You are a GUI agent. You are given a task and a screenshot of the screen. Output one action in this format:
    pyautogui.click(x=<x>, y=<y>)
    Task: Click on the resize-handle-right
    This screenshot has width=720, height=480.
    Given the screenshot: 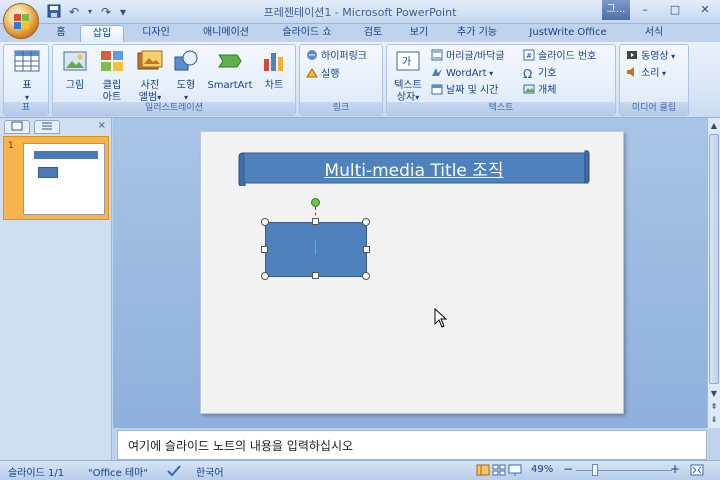 What is the action you would take?
    pyautogui.click(x=366, y=249)
    